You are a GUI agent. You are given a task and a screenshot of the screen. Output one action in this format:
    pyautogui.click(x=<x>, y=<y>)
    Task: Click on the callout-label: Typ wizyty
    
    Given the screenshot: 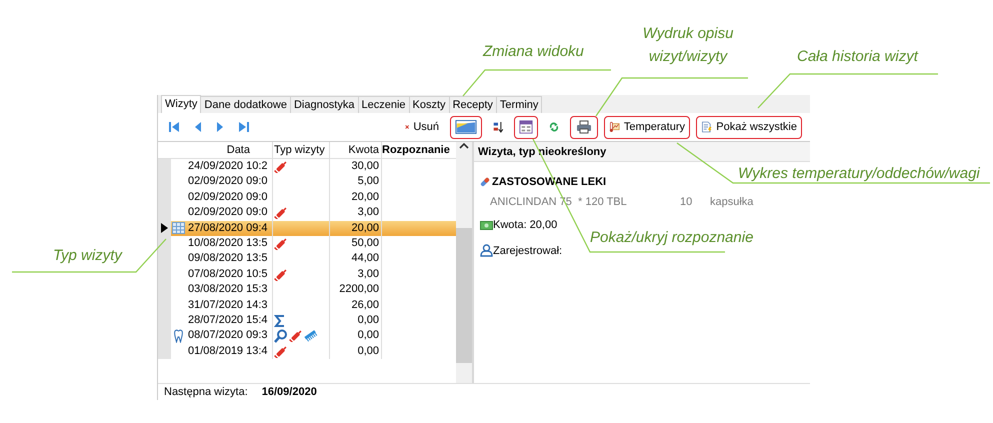 What is the action you would take?
    pyautogui.click(x=87, y=256)
    